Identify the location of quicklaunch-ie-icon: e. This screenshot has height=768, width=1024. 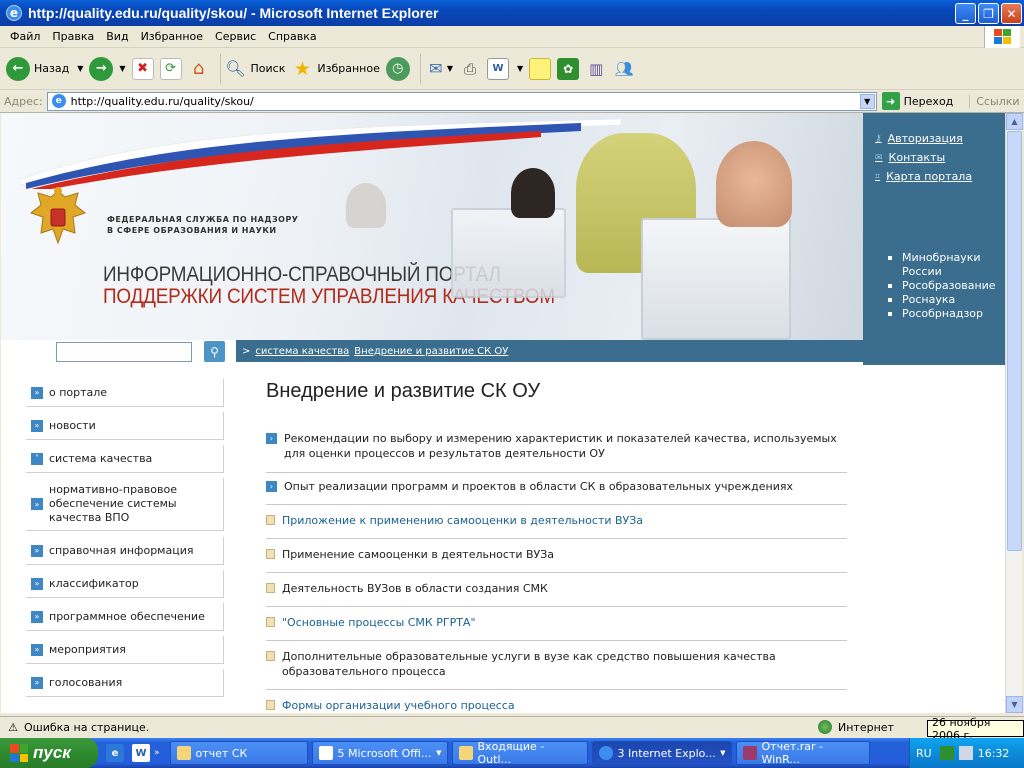
(115, 753).